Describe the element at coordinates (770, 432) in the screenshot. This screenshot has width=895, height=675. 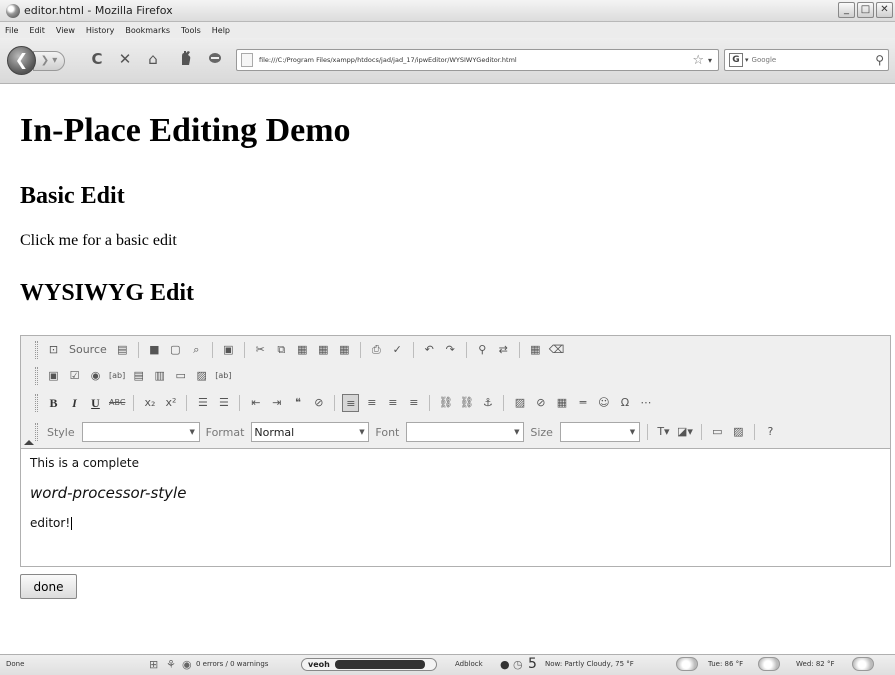
I see `about-icon: ?` at that location.